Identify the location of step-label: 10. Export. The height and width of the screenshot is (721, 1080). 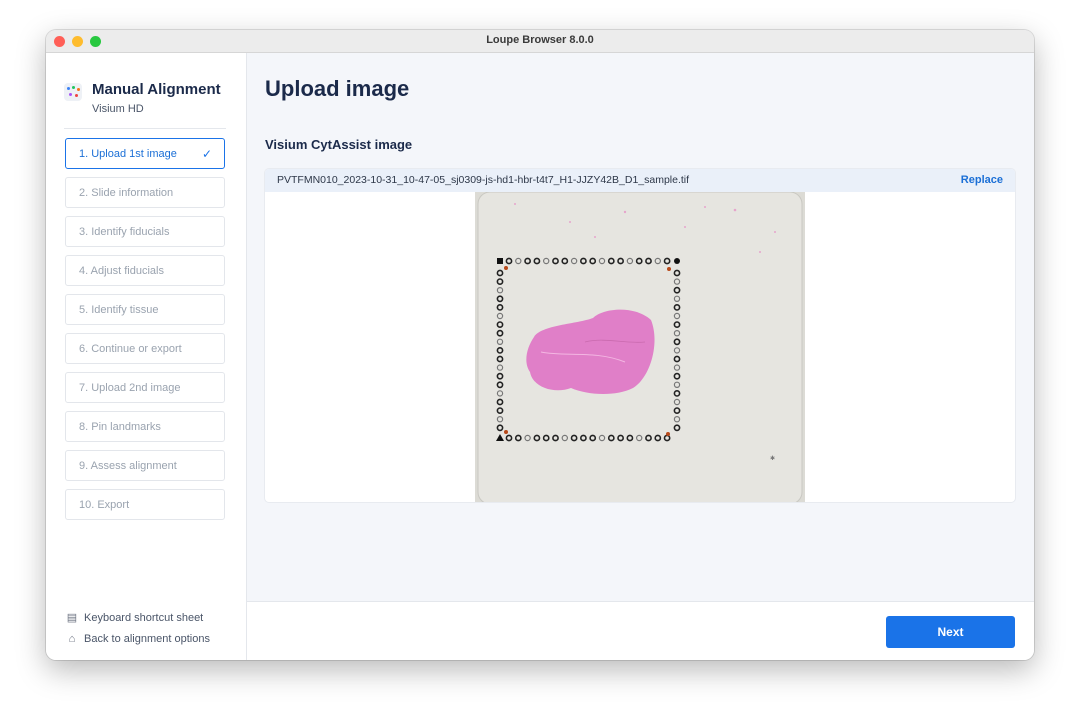
(104, 505).